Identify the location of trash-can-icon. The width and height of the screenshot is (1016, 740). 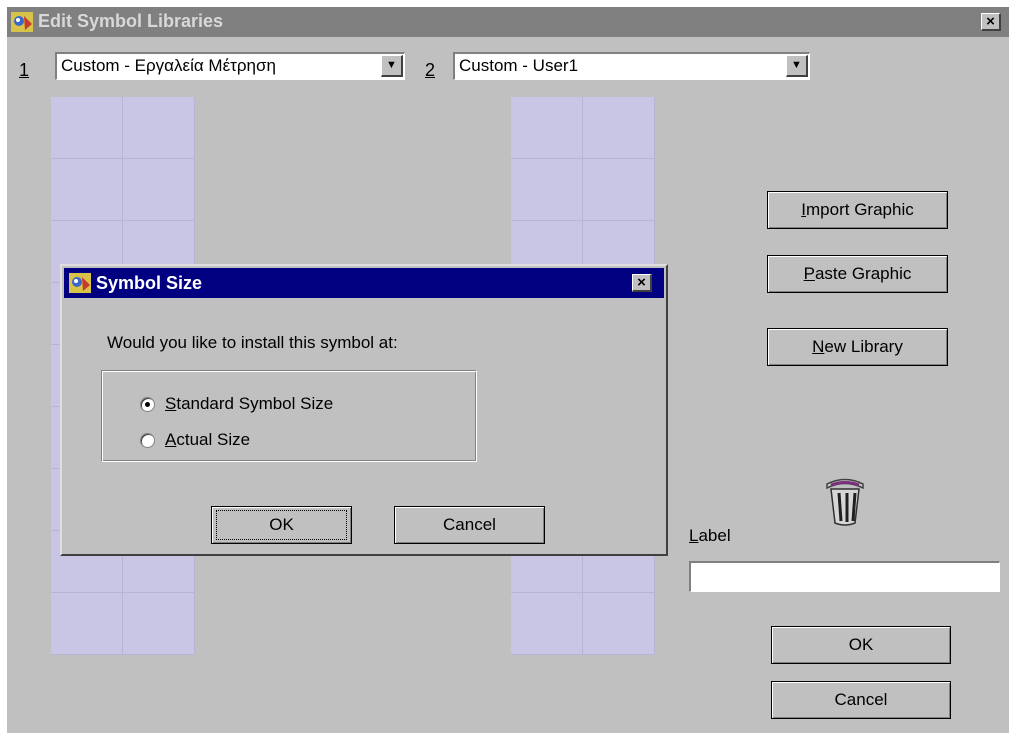
(845, 499).